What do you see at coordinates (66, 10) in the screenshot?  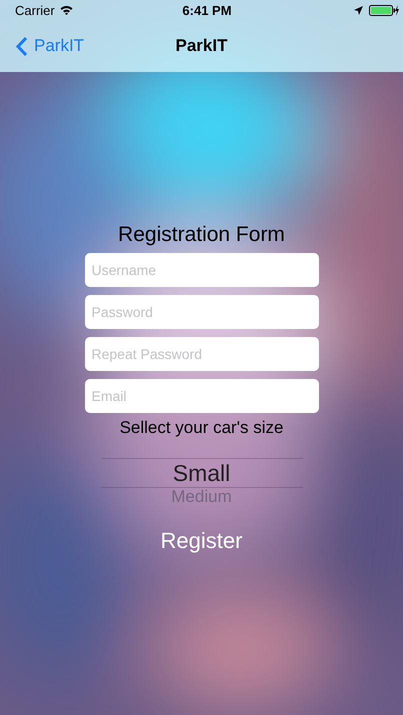 I see `wifi-icon` at bounding box center [66, 10].